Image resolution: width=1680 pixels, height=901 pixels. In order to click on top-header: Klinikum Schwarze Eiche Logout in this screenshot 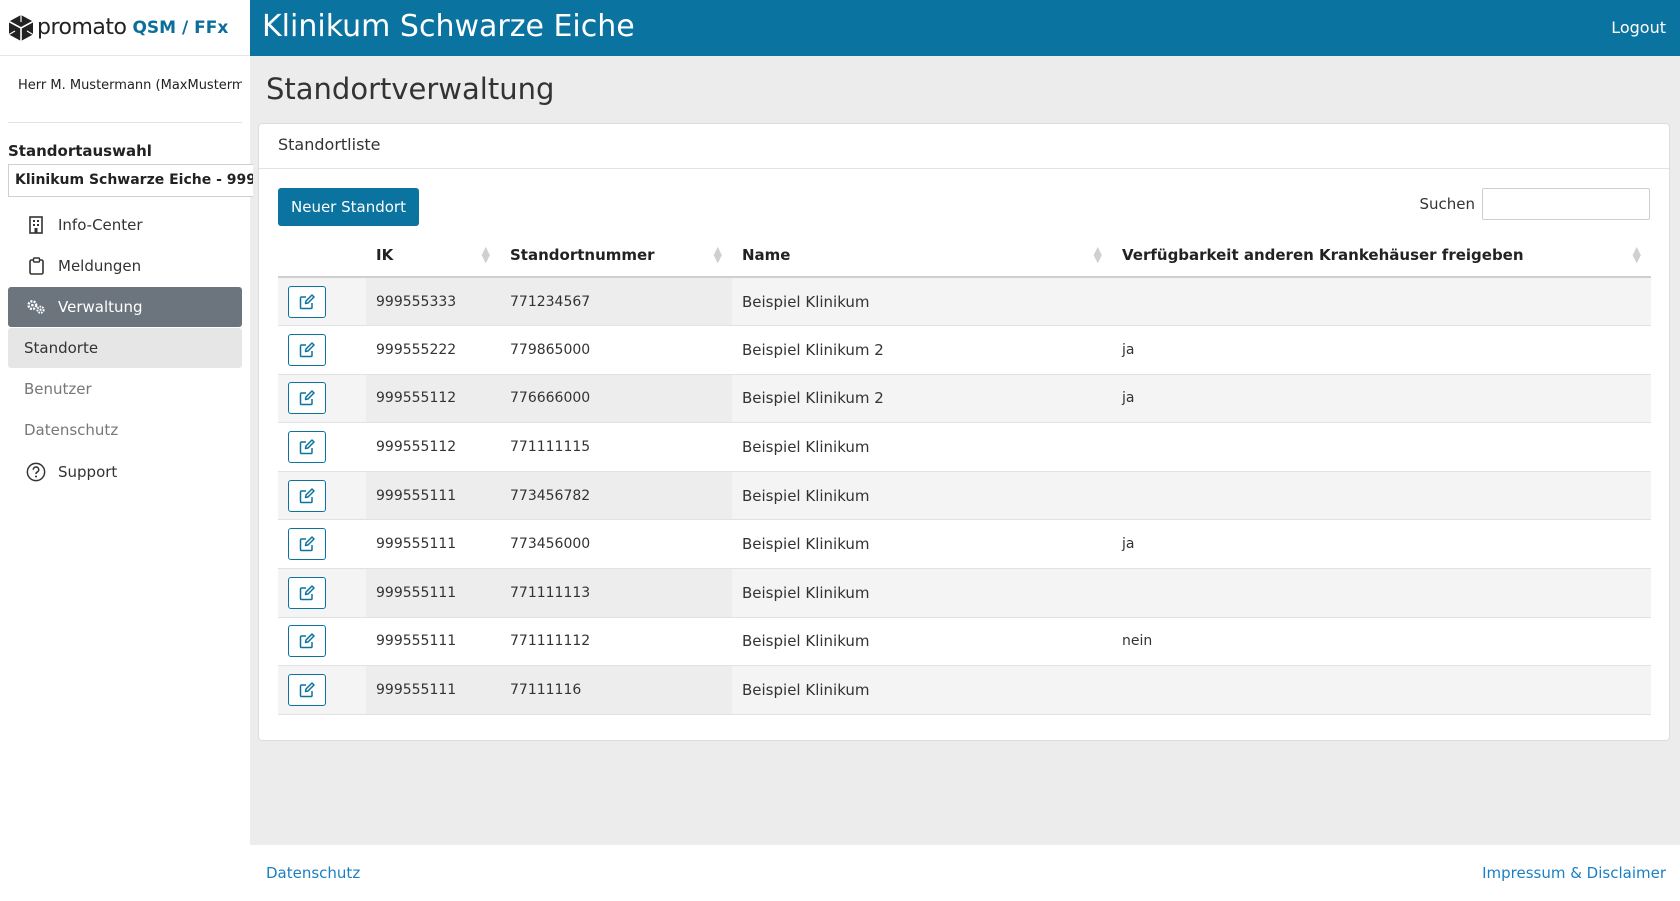, I will do `click(965, 28)`.